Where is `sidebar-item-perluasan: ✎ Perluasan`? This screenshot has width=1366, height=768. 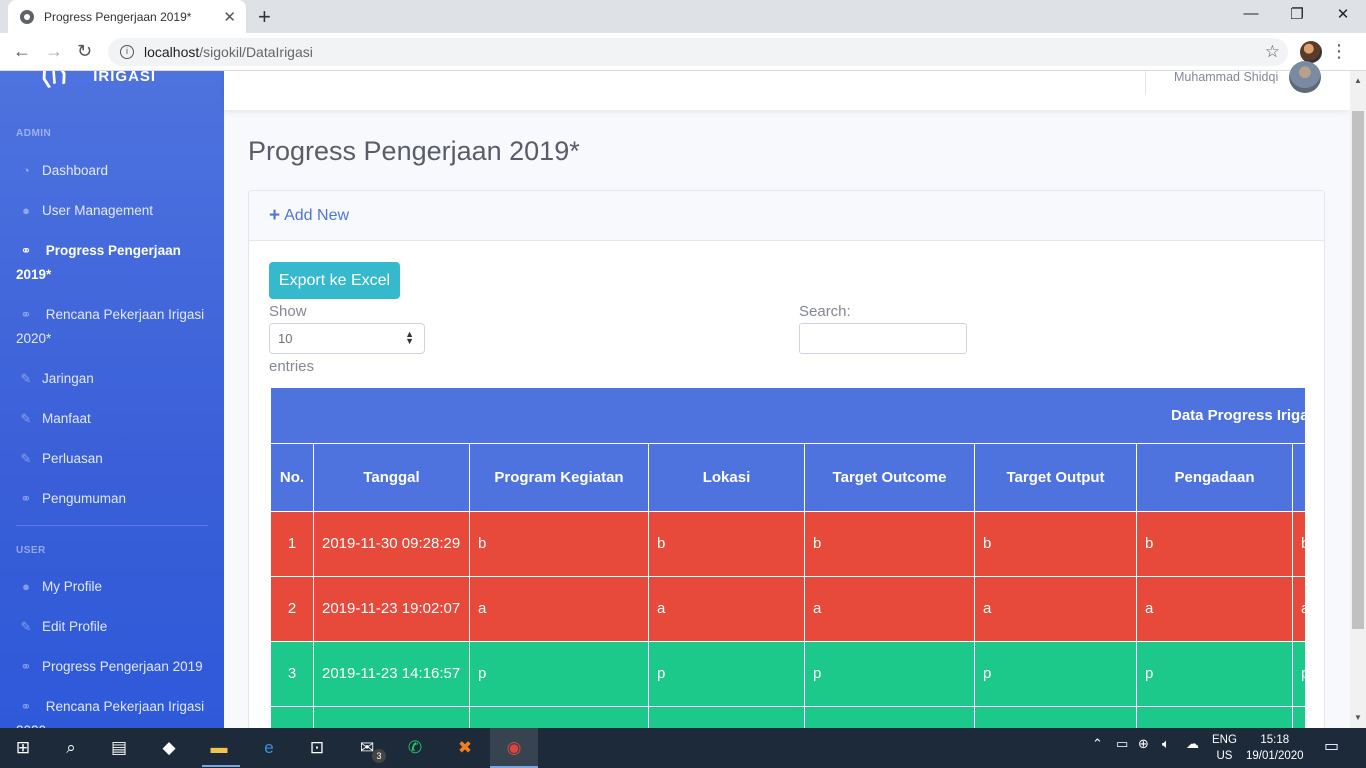
sidebar-item-perluasan: ✎ Perluasan is located at coordinates (113, 459).